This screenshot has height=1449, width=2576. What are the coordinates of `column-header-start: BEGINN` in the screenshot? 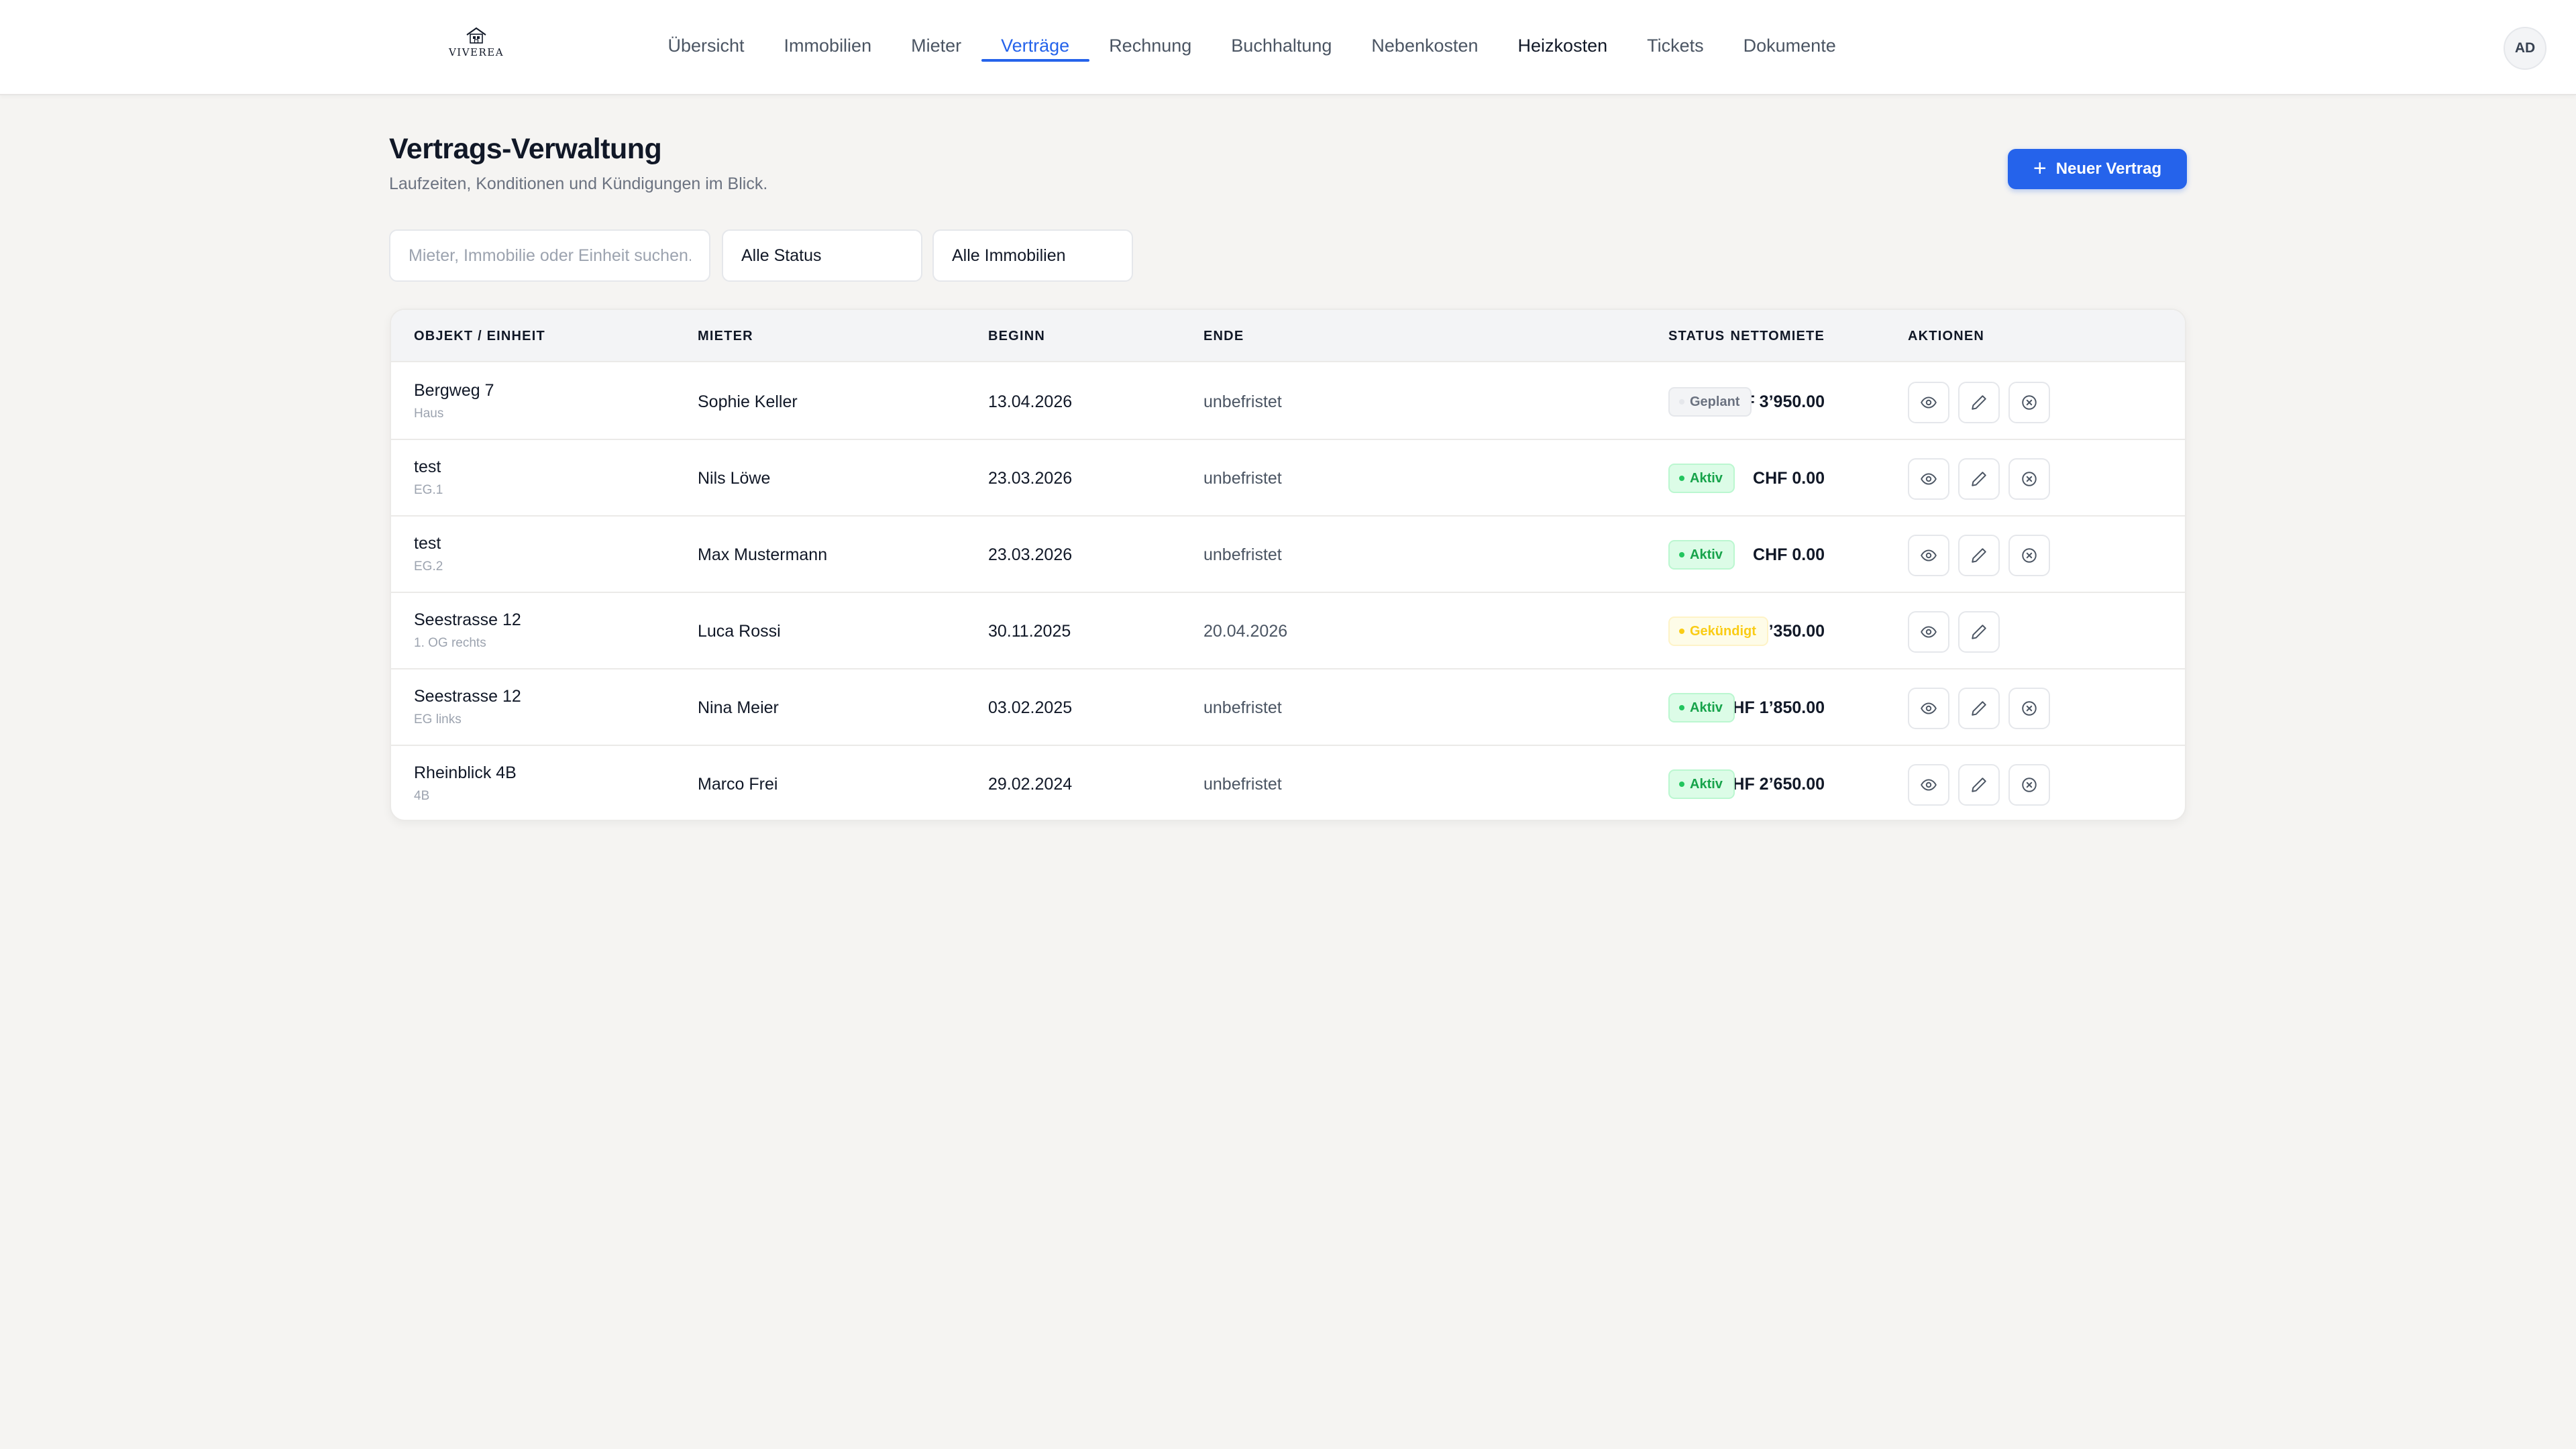 It's located at (1016, 336).